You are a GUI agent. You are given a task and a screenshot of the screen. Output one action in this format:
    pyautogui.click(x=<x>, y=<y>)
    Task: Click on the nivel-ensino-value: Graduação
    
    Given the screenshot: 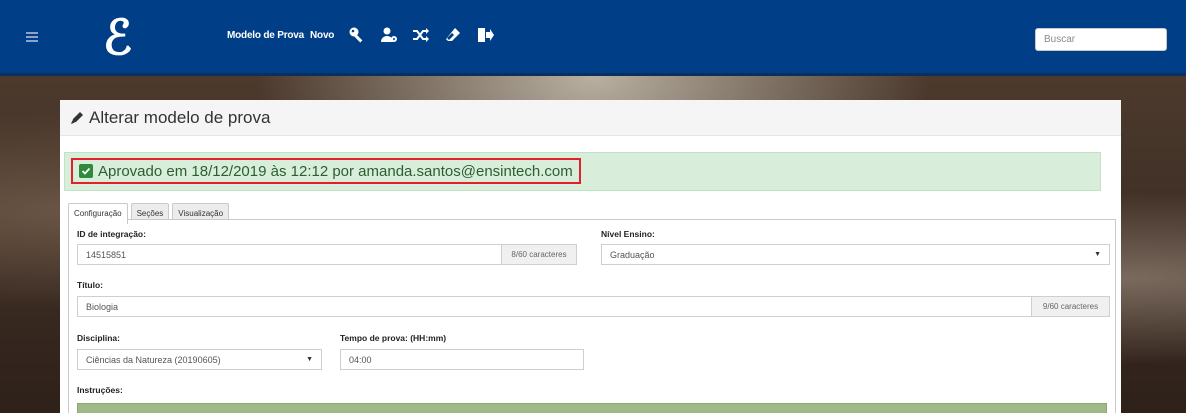 What is the action you would take?
    pyautogui.click(x=632, y=254)
    